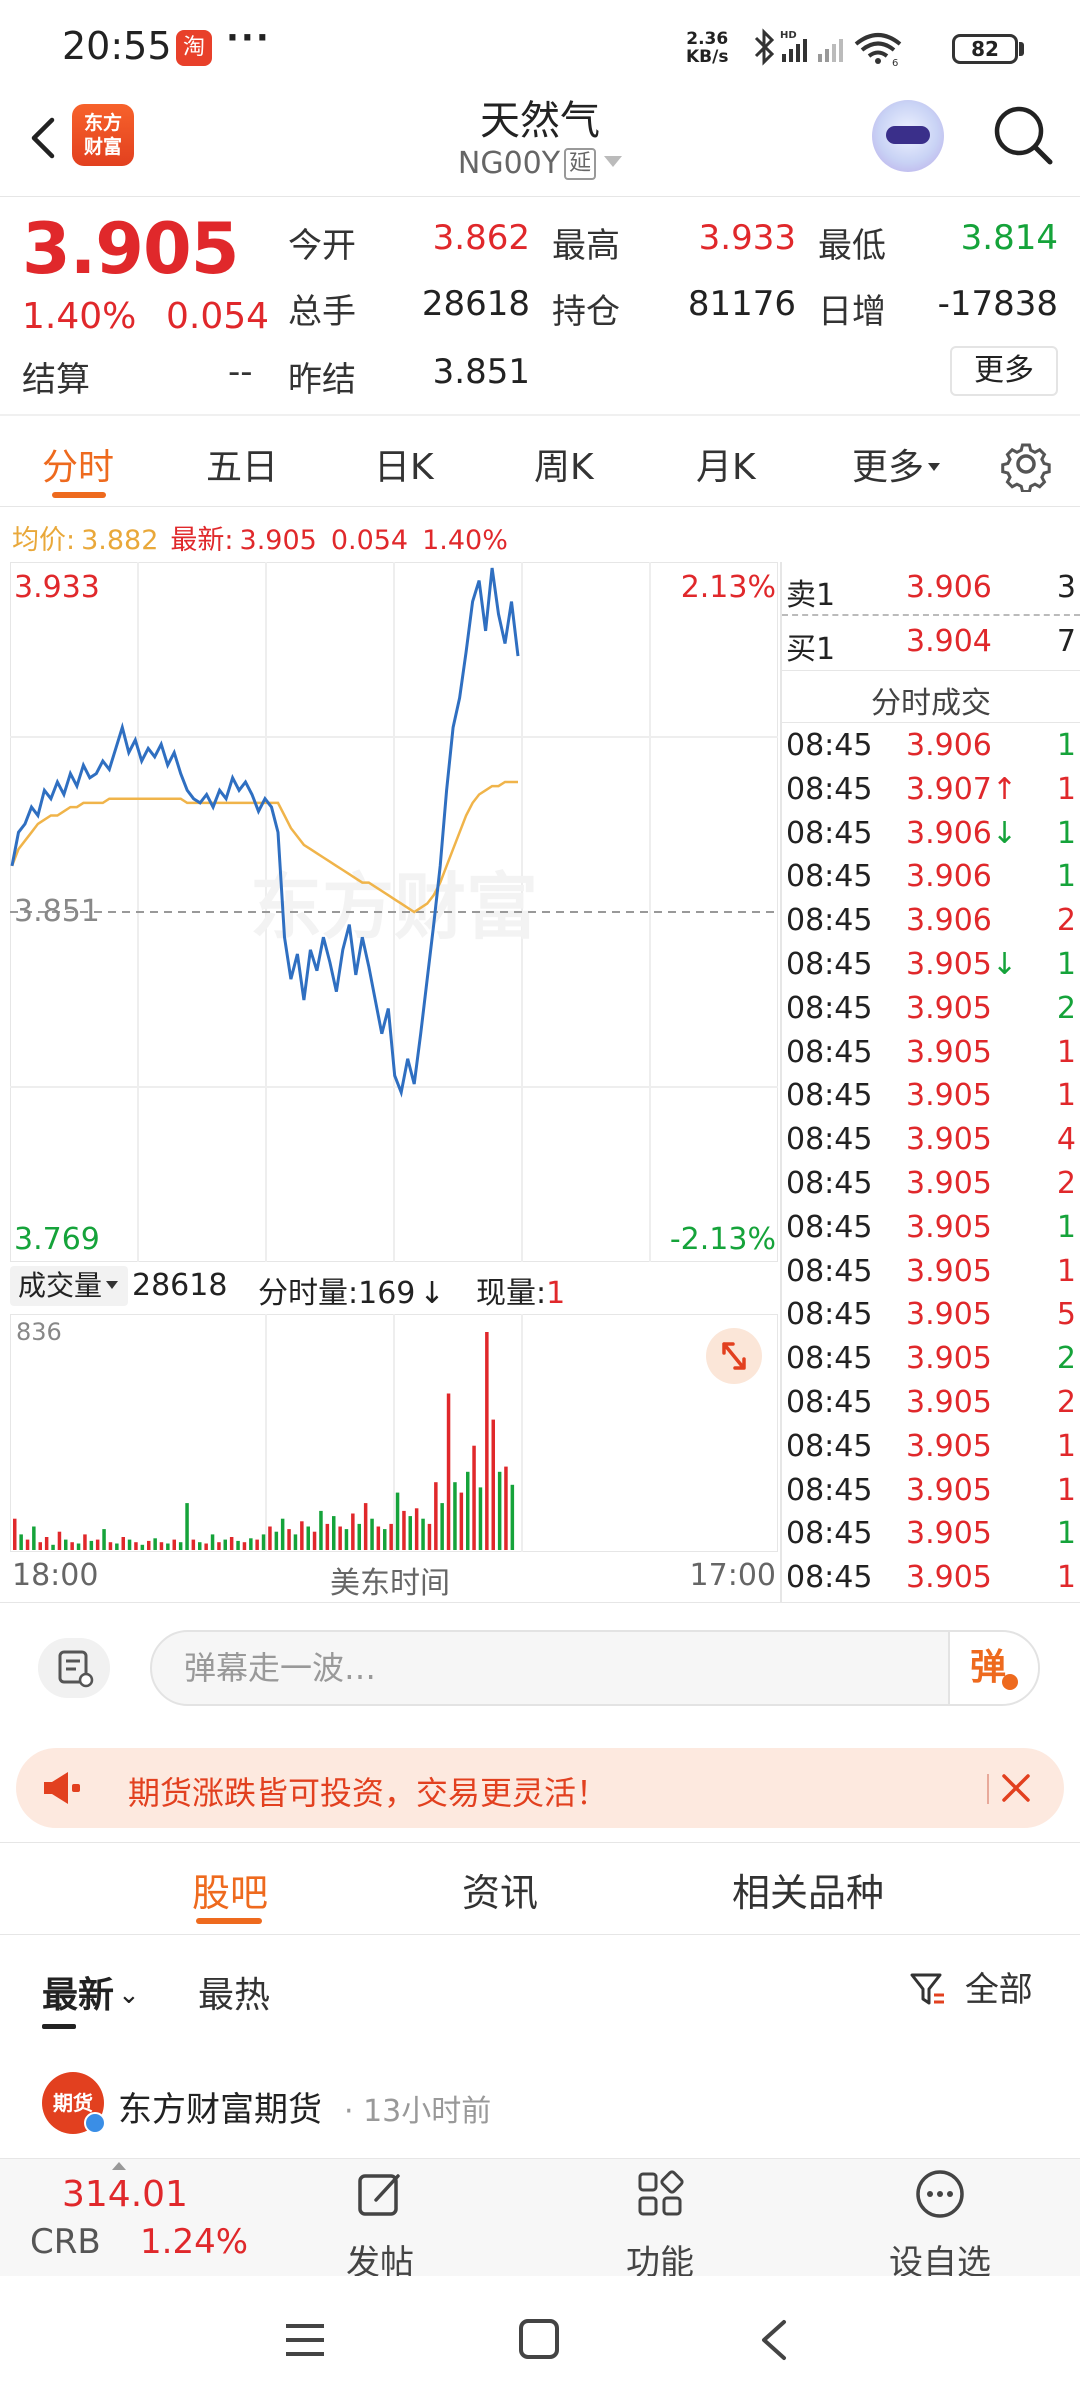 This screenshot has width=1080, height=2400. Describe the element at coordinates (564, 464) in the screenshot. I see `tab-weekly-k: 周K` at that location.